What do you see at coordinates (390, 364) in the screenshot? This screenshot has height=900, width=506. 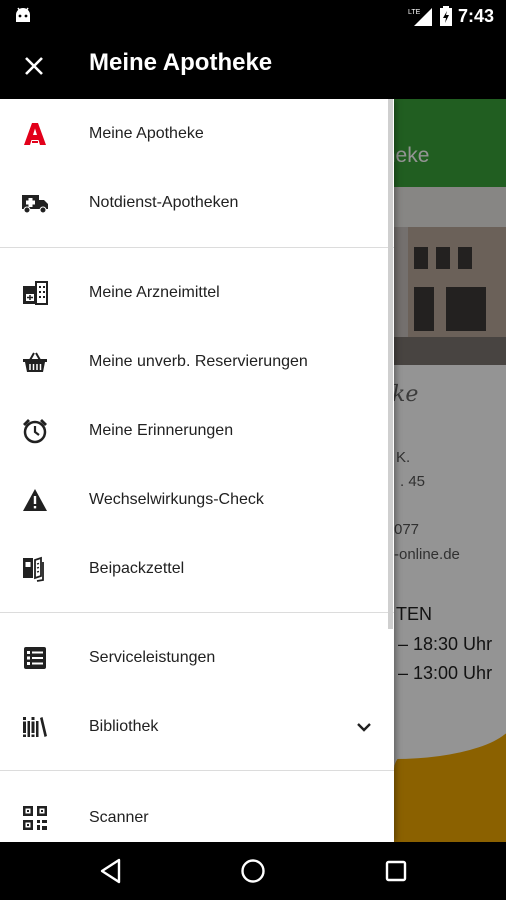 I see `drawer-scrollbar` at bounding box center [390, 364].